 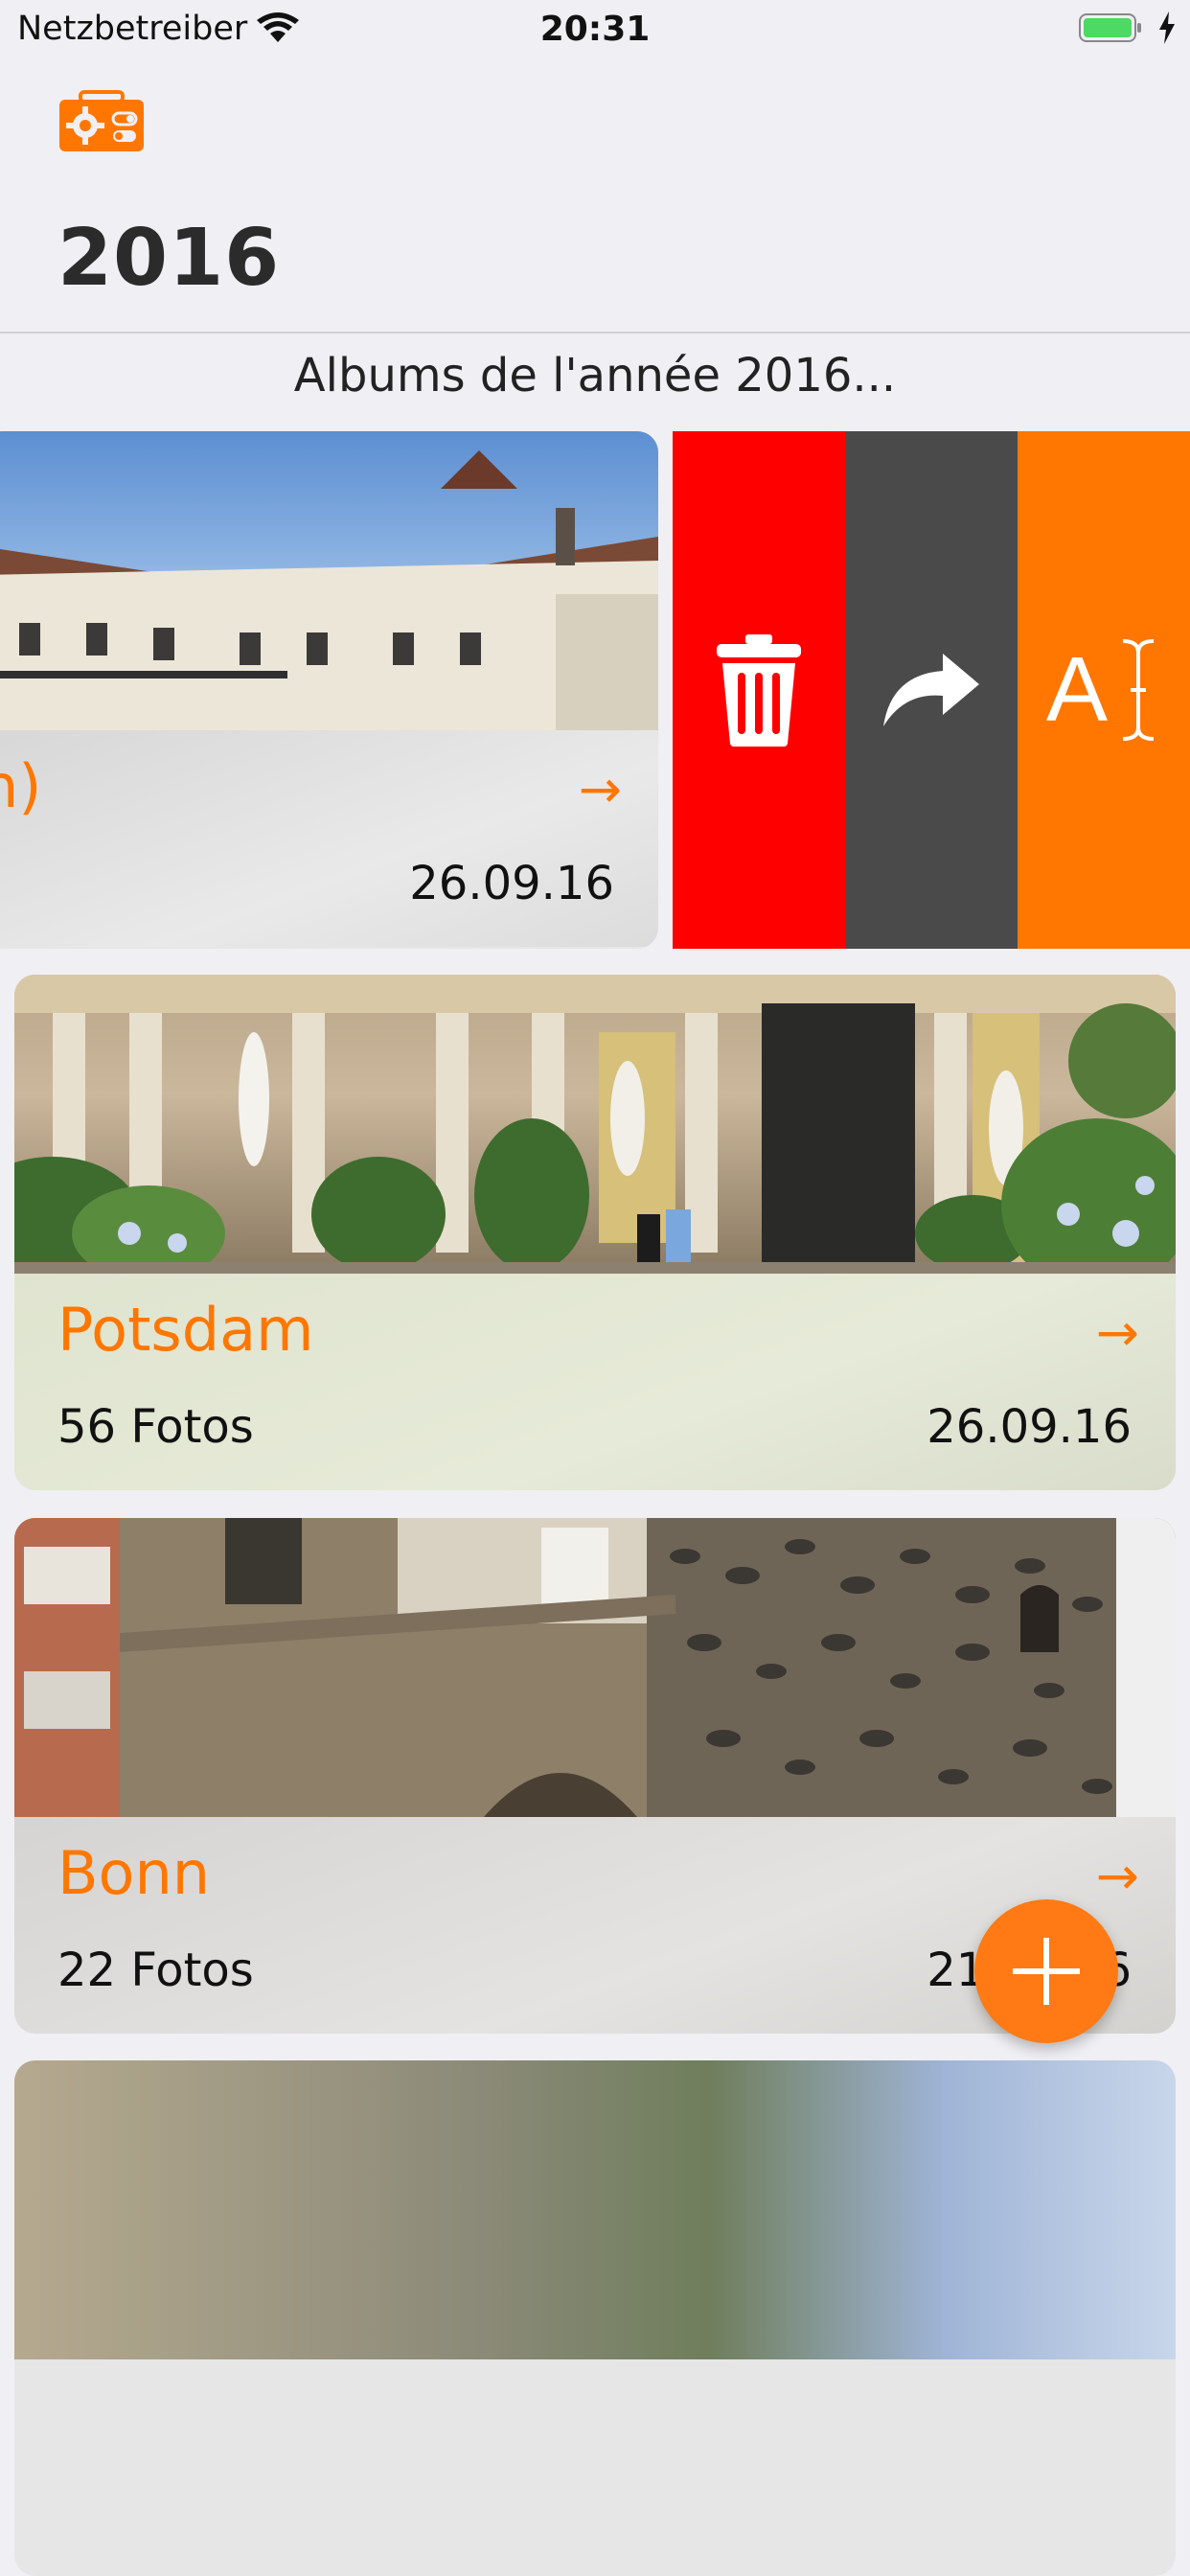 I want to click on album-card-swiped: n) → 26.09.16, so click(x=329, y=690).